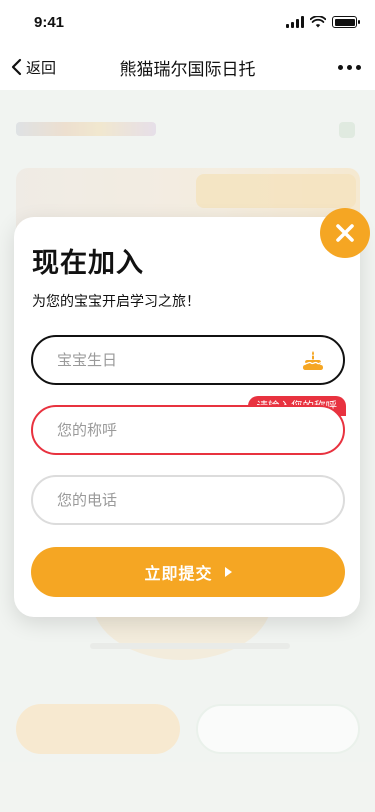 This screenshot has height=812, width=375. I want to click on name-field, so click(188, 430).